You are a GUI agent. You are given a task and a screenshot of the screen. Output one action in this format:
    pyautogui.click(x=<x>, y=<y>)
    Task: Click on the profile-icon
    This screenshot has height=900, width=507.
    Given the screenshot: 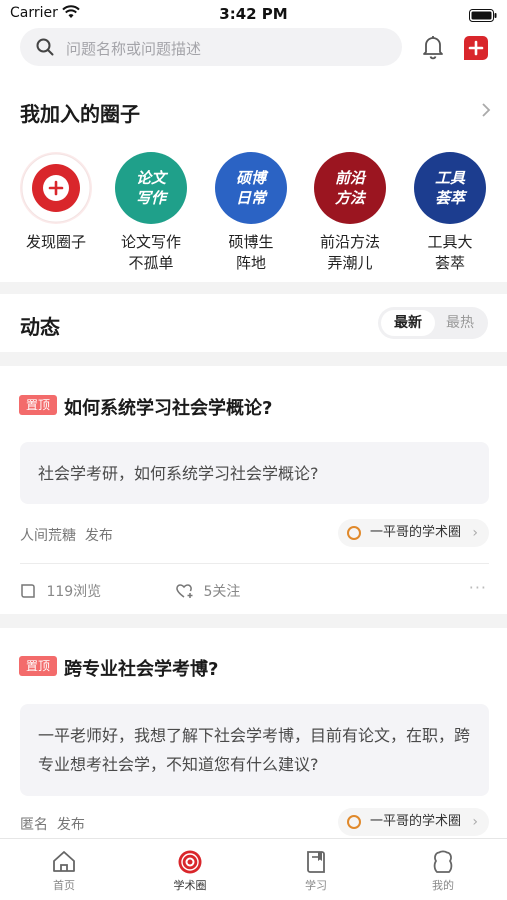 What is the action you would take?
    pyautogui.click(x=443, y=862)
    